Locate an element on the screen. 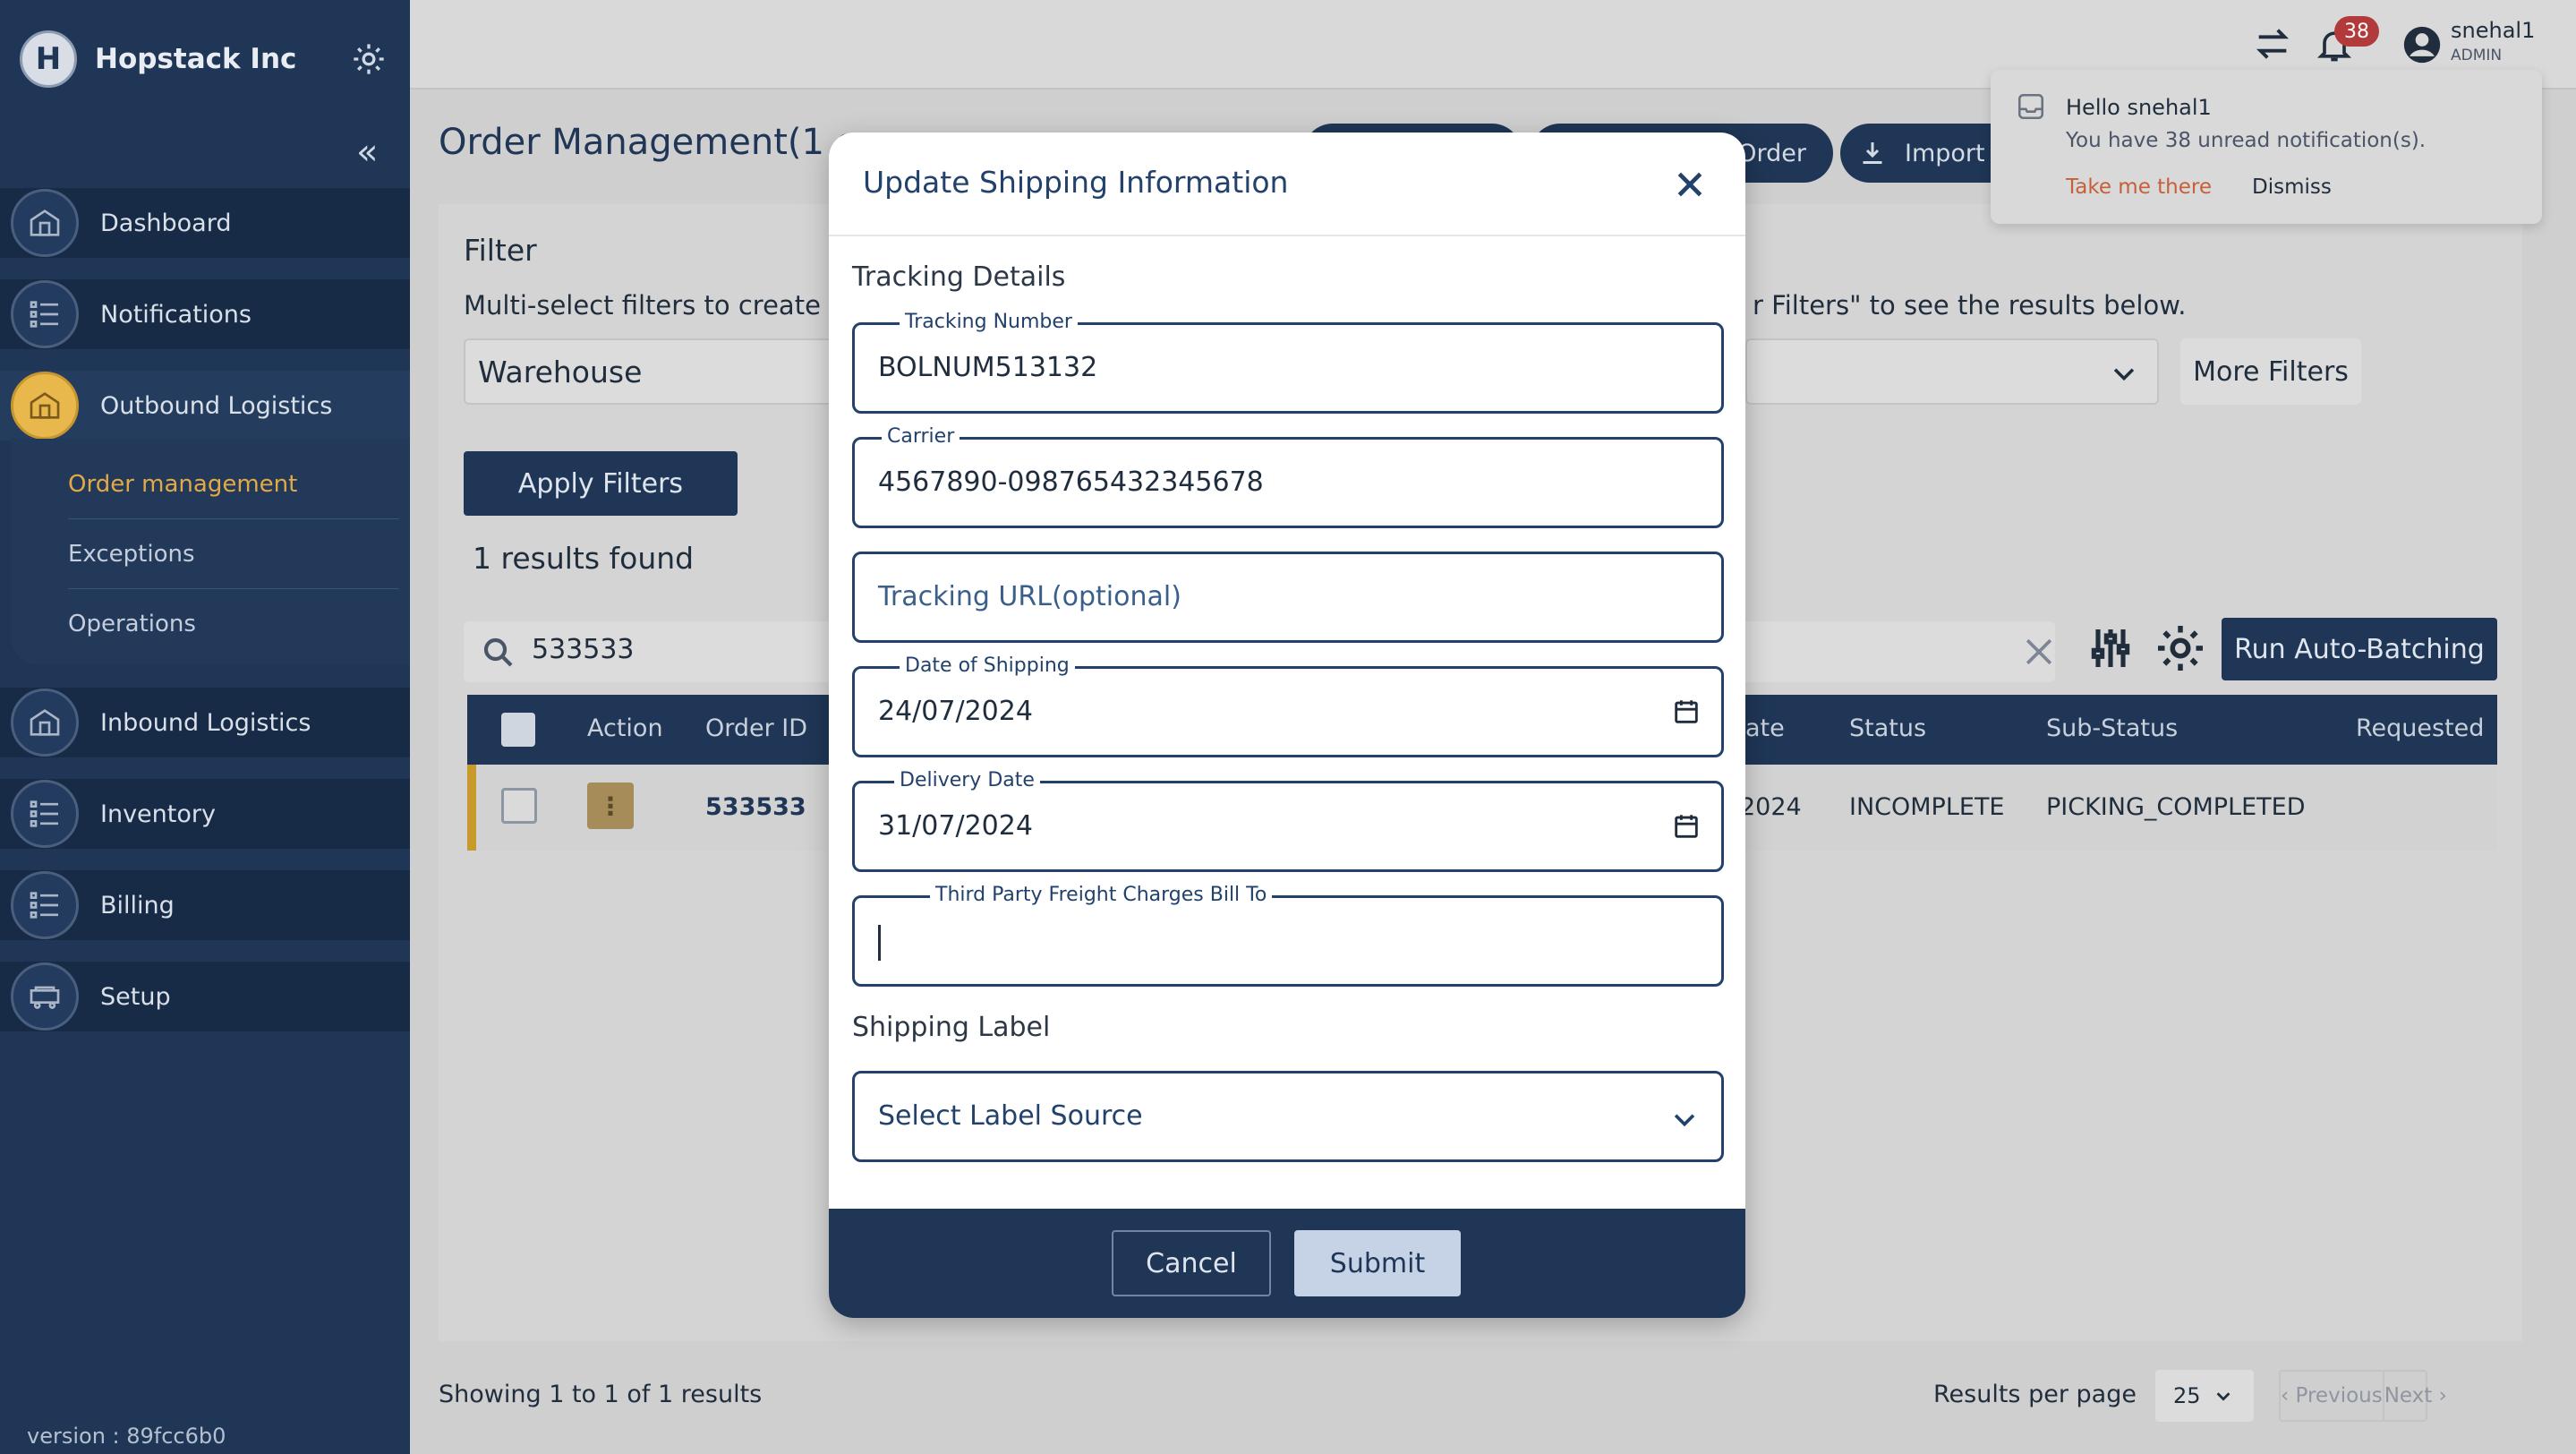 The image size is (2576, 1454). nav-label: Billing is located at coordinates (137, 905).